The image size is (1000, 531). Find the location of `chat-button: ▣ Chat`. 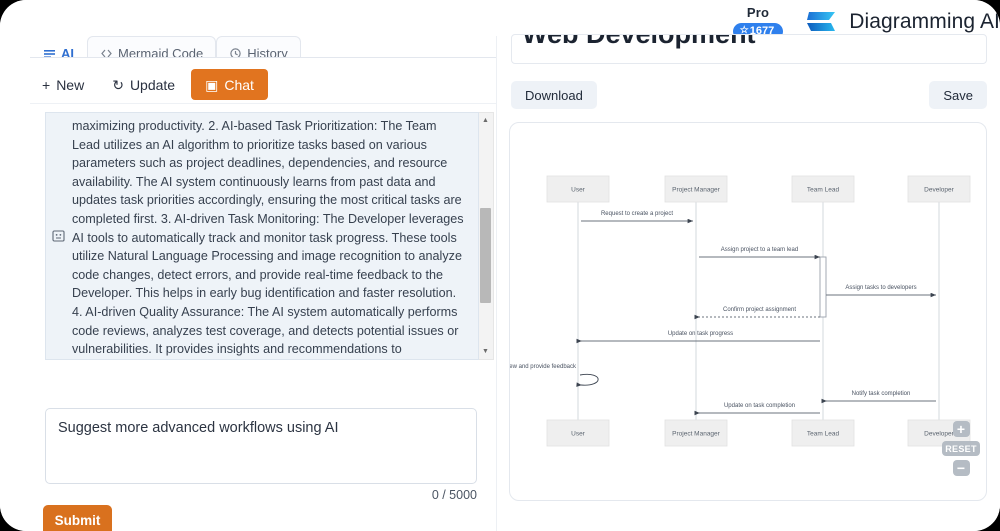

chat-button: ▣ Chat is located at coordinates (229, 84).